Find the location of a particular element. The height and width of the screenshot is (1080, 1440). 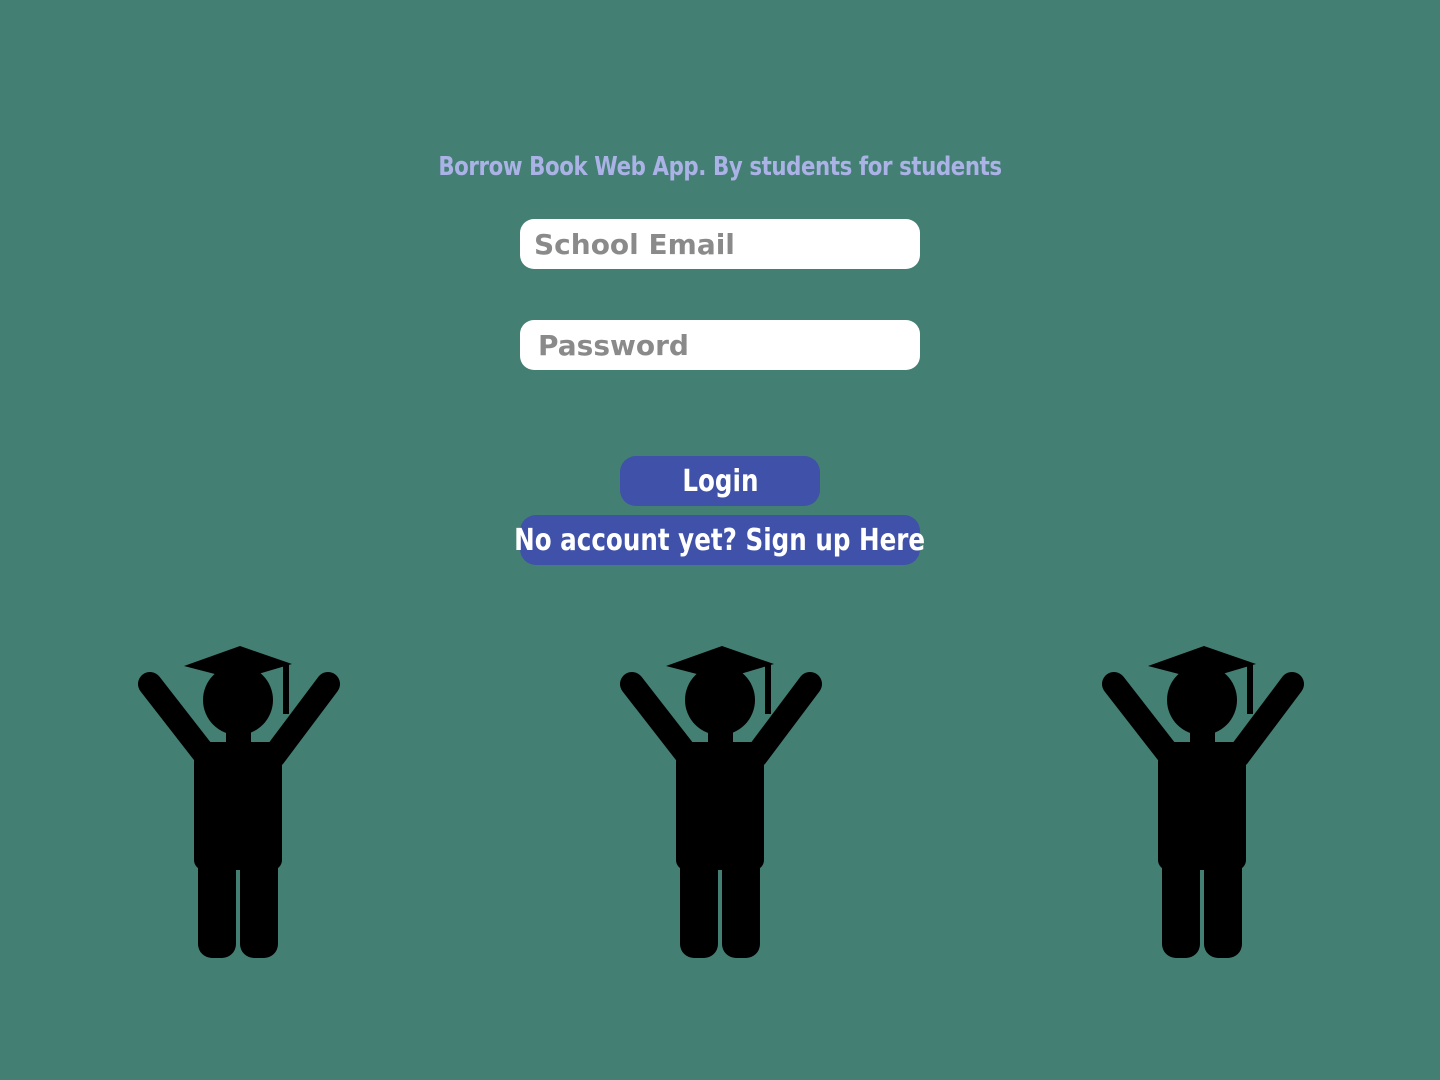

login-button: Login is located at coordinates (720, 481).